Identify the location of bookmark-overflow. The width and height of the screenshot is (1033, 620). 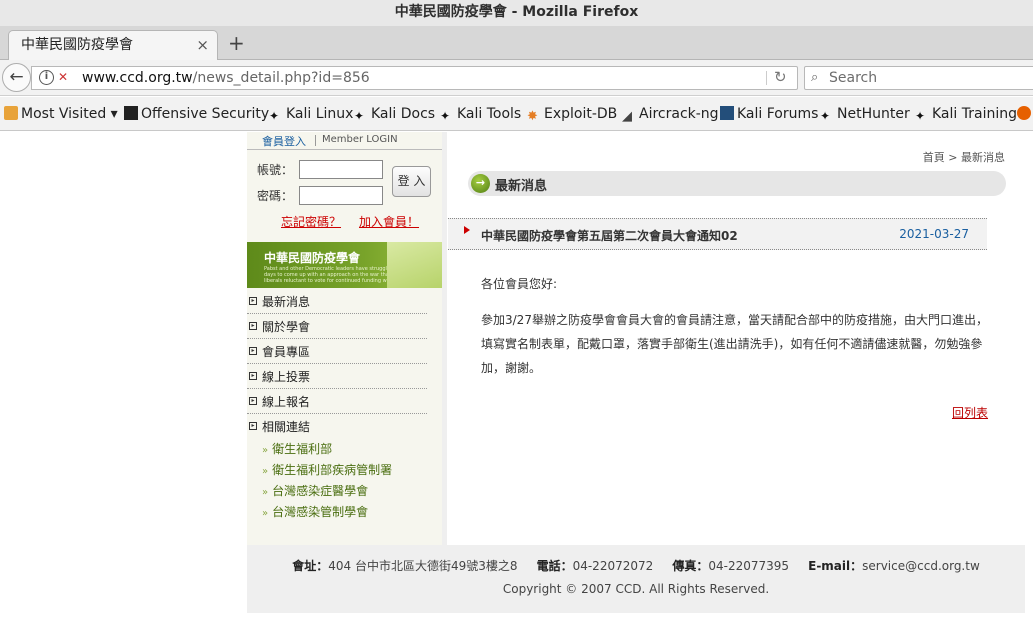
(1025, 114).